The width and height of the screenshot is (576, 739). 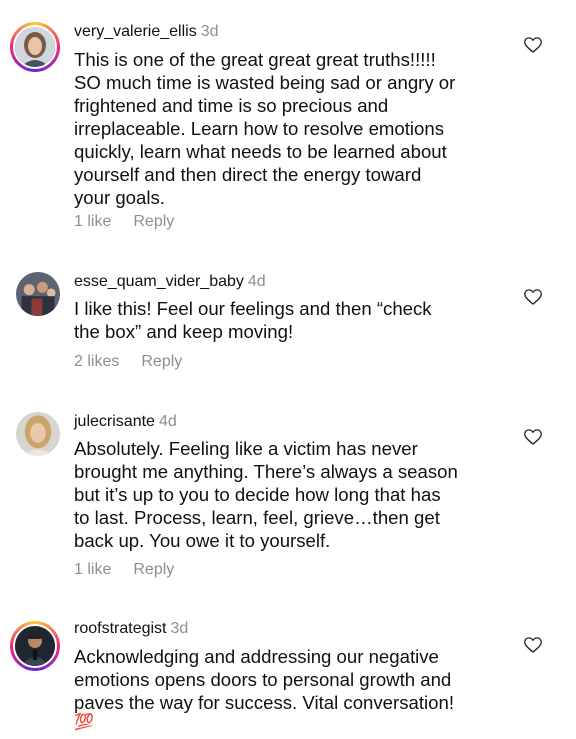 What do you see at coordinates (159, 281) in the screenshot?
I see `comment-username: esse_quam_vider_baby` at bounding box center [159, 281].